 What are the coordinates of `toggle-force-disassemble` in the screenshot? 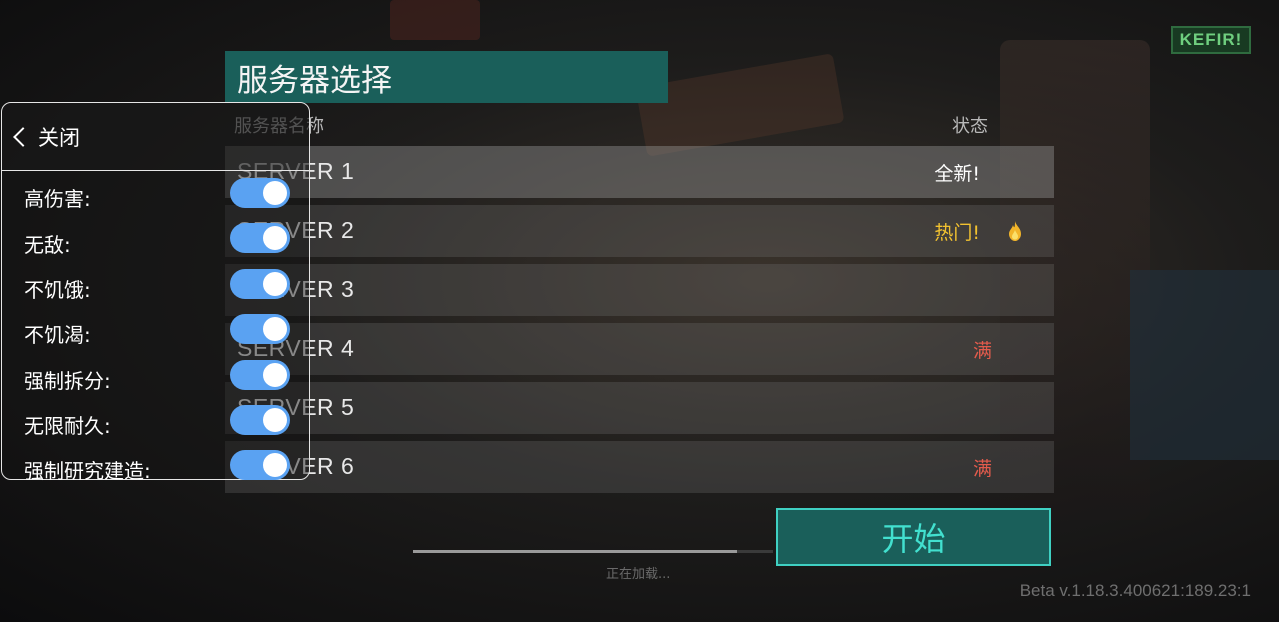 It's located at (260, 375).